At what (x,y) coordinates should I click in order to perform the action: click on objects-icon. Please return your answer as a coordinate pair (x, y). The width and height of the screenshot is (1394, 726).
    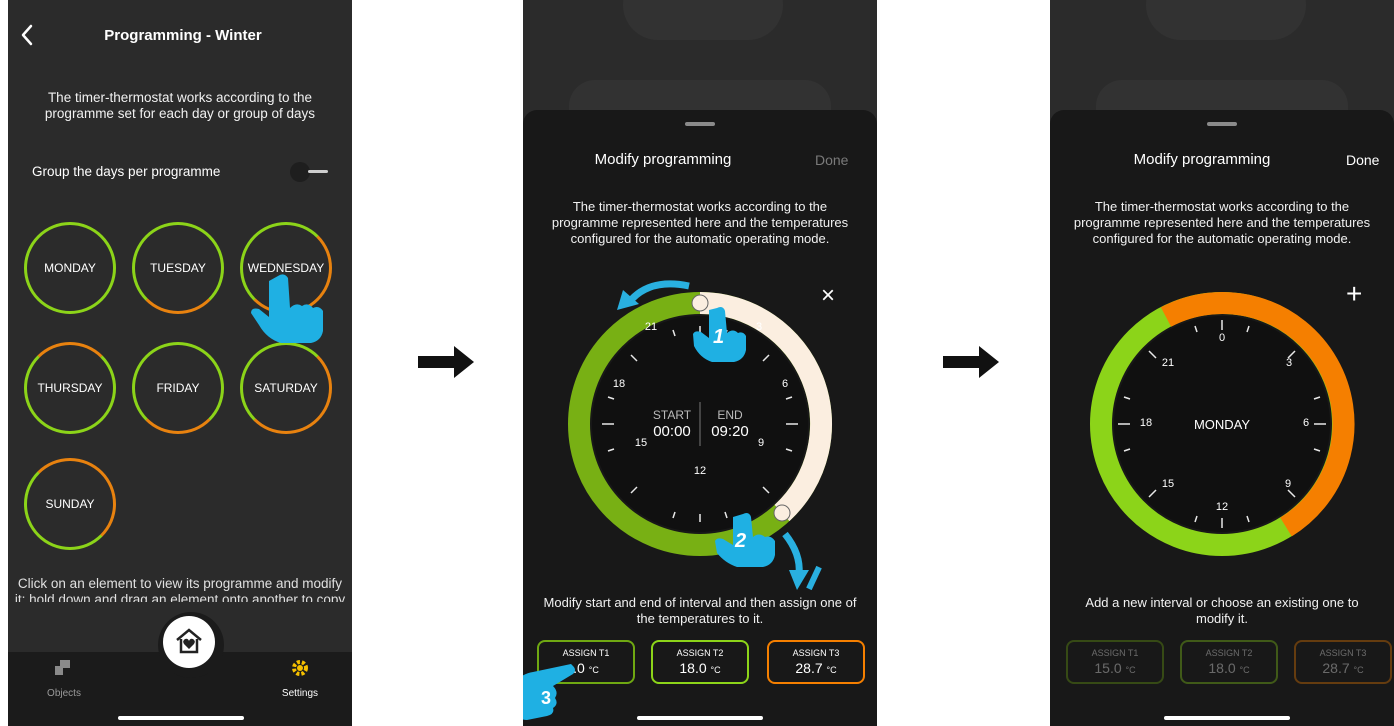
    Looking at the image, I should click on (63, 668).